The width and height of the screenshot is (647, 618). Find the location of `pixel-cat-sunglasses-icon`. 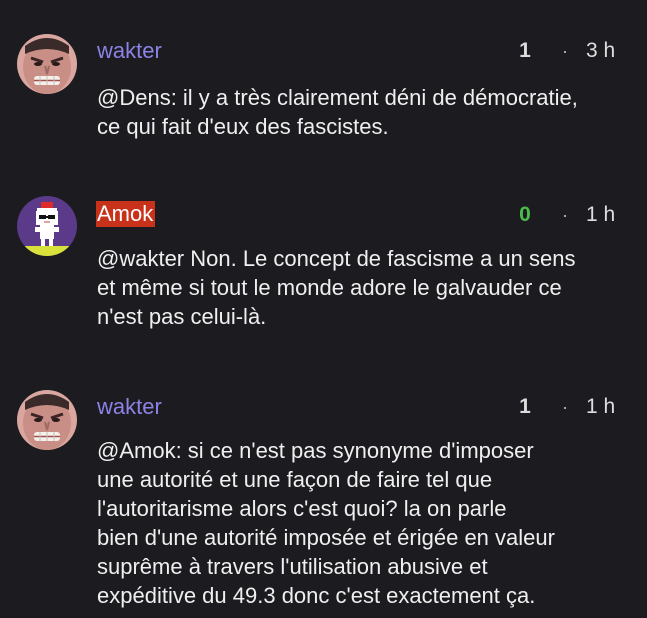

pixel-cat-sunglasses-icon is located at coordinates (47, 226).